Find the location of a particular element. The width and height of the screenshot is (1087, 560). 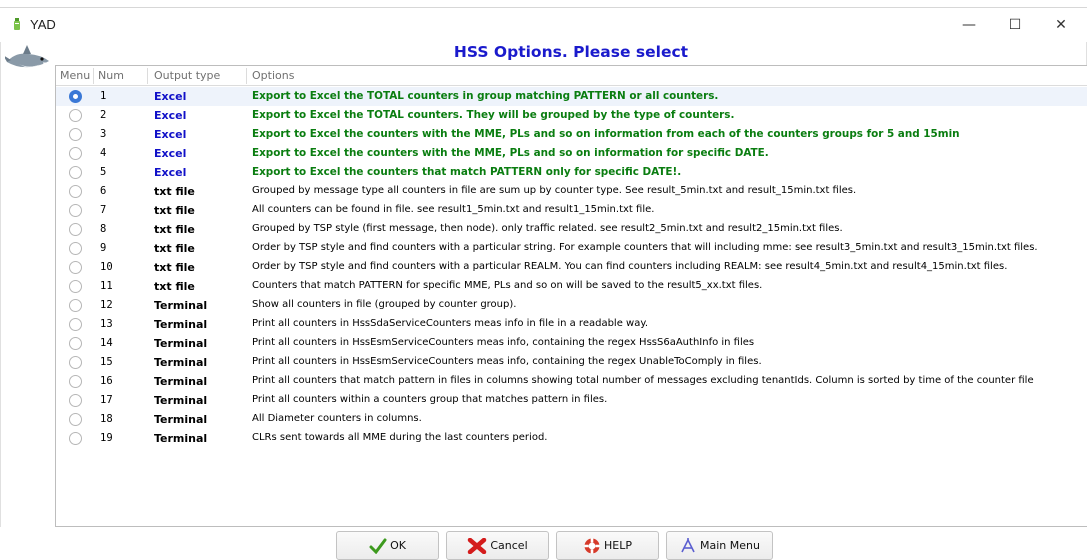

column-header-output-type: Output type is located at coordinates (187, 75).